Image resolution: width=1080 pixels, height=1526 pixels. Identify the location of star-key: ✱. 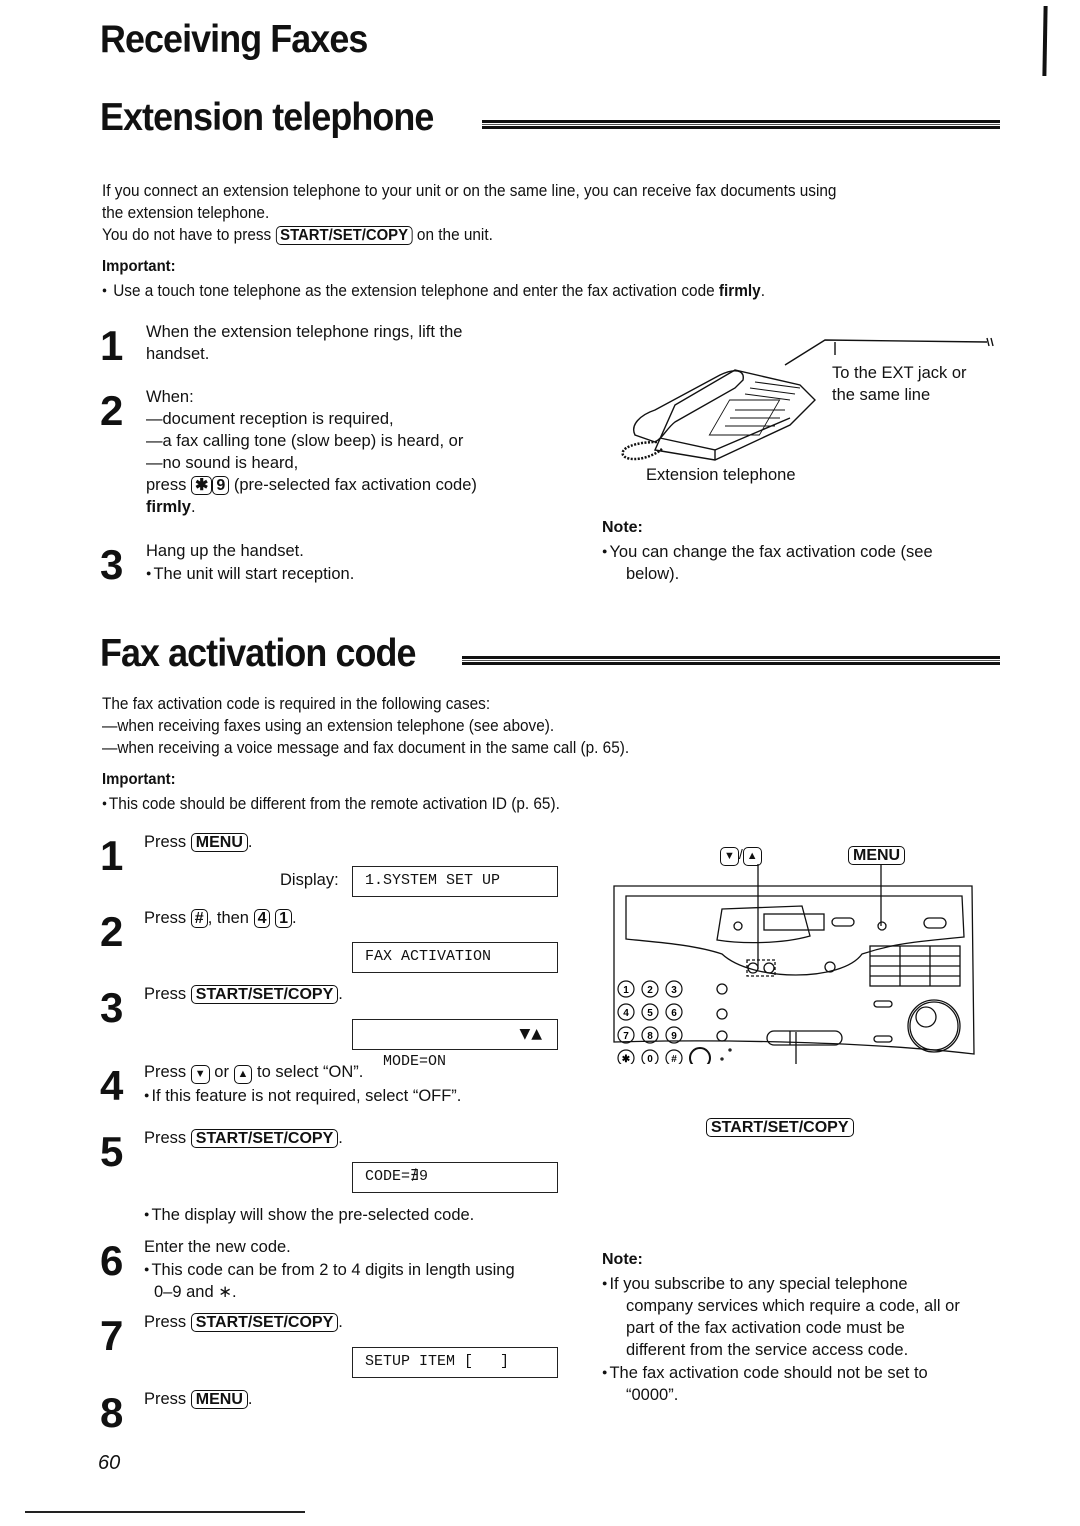
(201, 485).